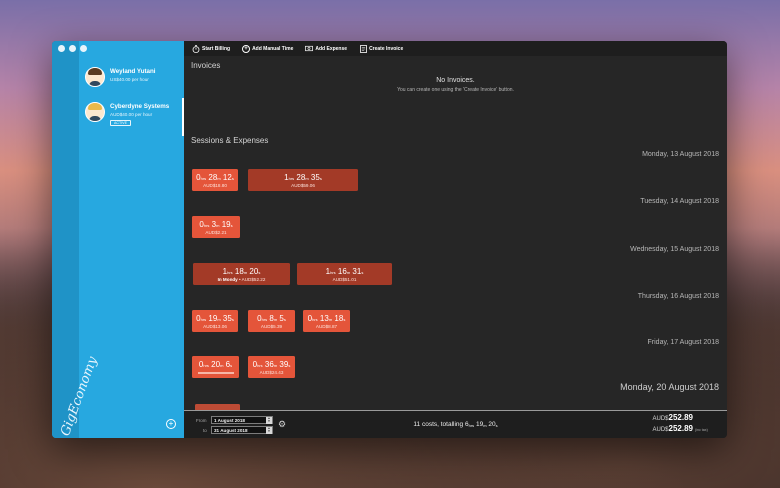  Describe the element at coordinates (246, 48) in the screenshot. I see `plus-circle-icon: +` at that location.